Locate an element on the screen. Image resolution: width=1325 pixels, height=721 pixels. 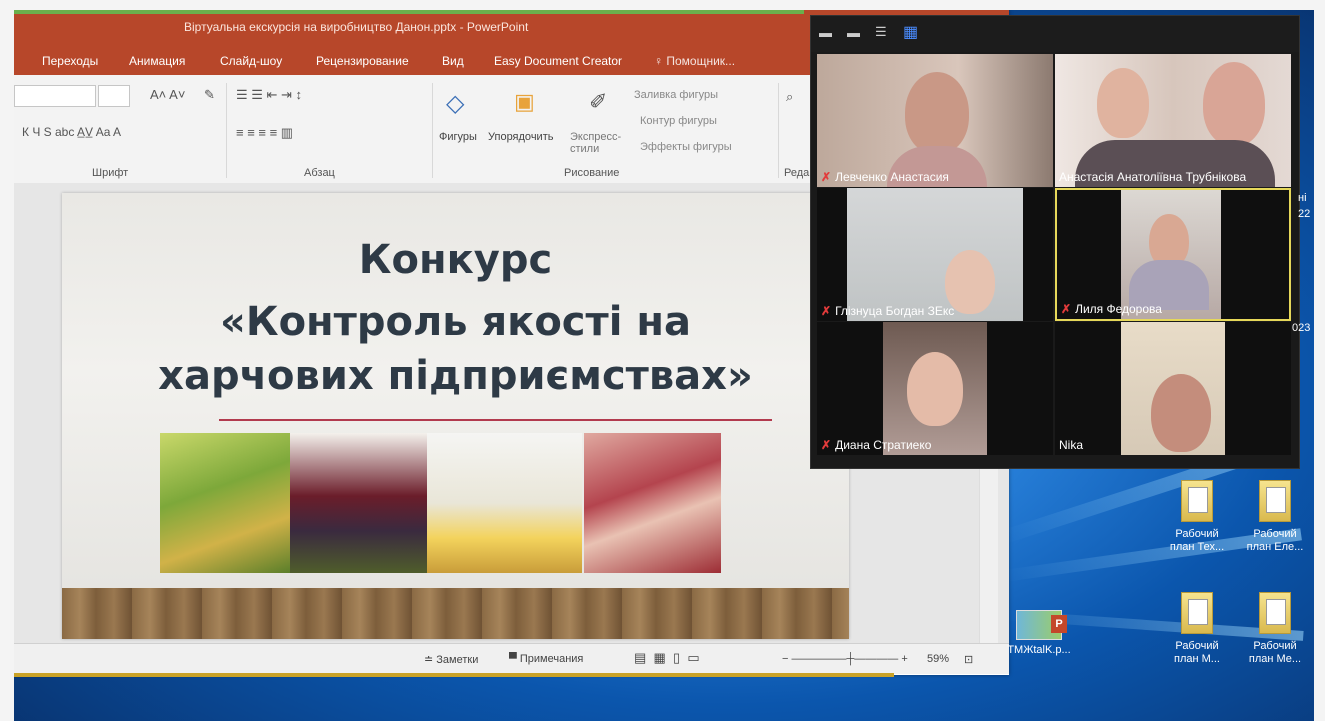
wooden-floor is located at coordinates (455, 613).